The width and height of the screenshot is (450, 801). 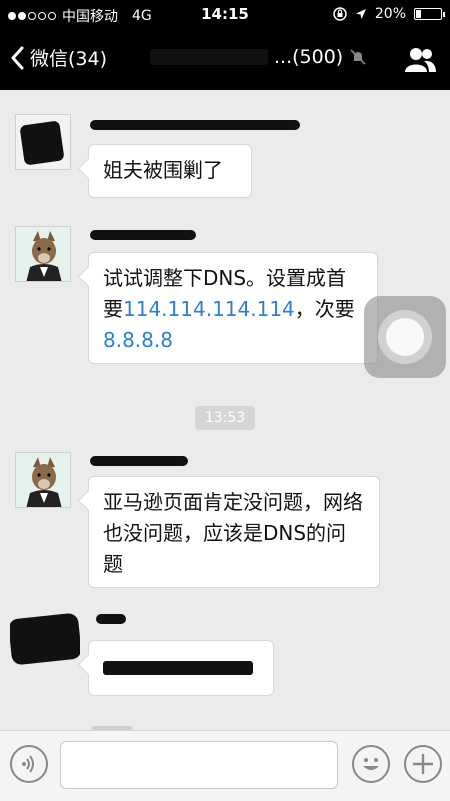 What do you see at coordinates (225, 418) in the screenshot?
I see `timestamp-badge: 13:53` at bounding box center [225, 418].